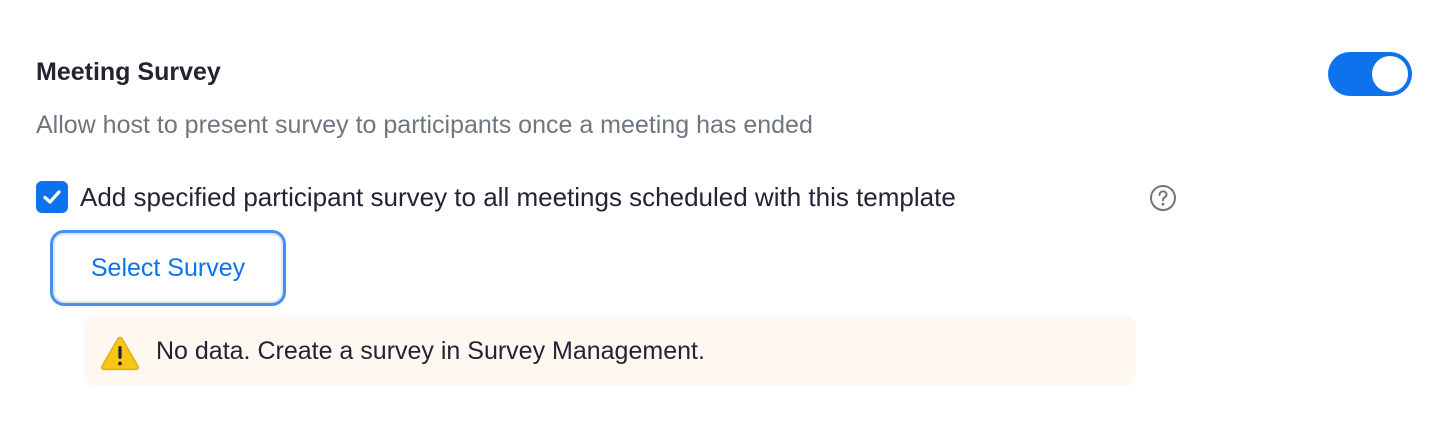  What do you see at coordinates (1390, 74) in the screenshot?
I see `toggle-knob` at bounding box center [1390, 74].